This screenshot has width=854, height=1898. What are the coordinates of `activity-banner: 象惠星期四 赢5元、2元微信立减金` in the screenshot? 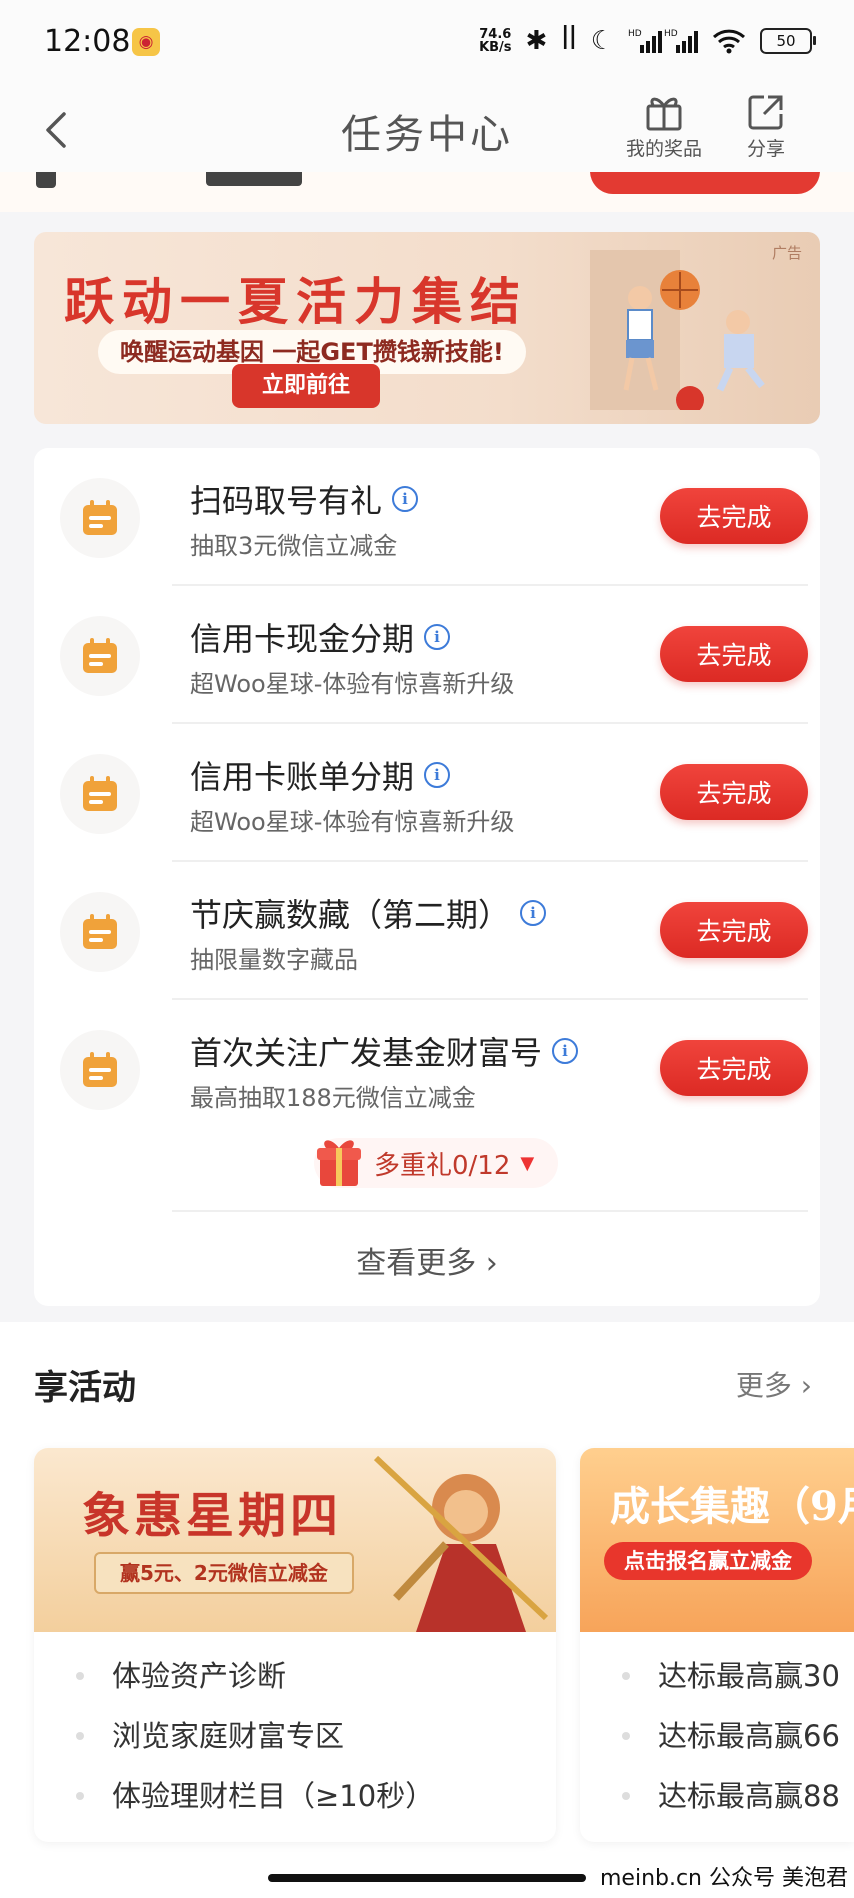 It's located at (295, 1540).